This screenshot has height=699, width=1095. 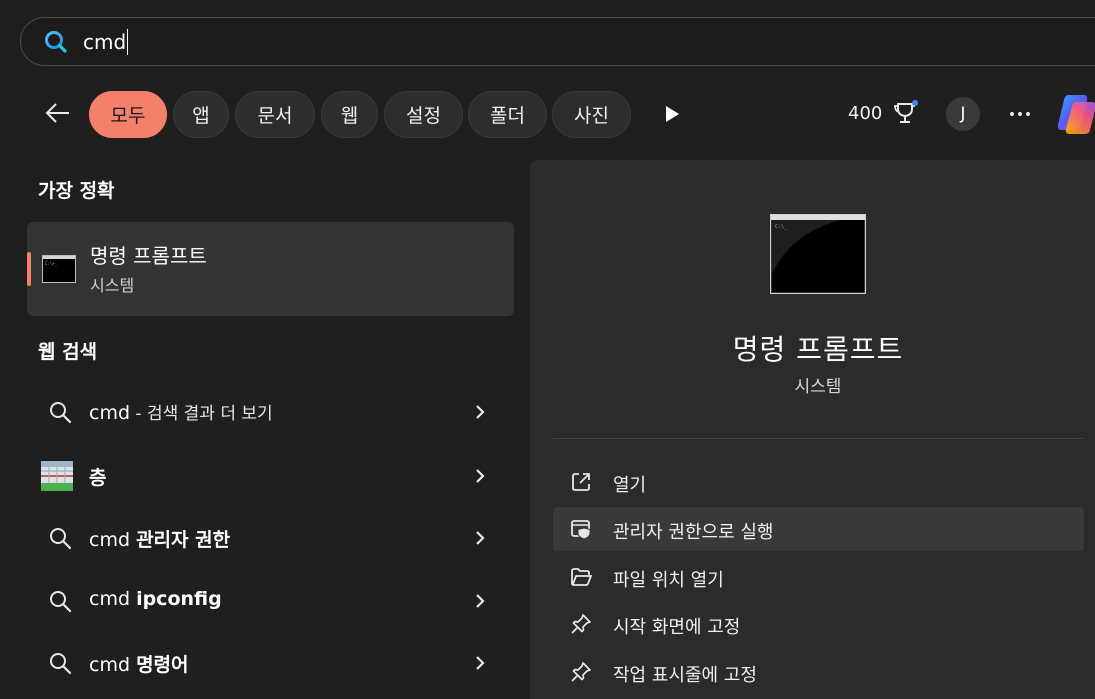 I want to click on web-result-text: cmd - 검색 결과 더 보기, so click(x=181, y=411).